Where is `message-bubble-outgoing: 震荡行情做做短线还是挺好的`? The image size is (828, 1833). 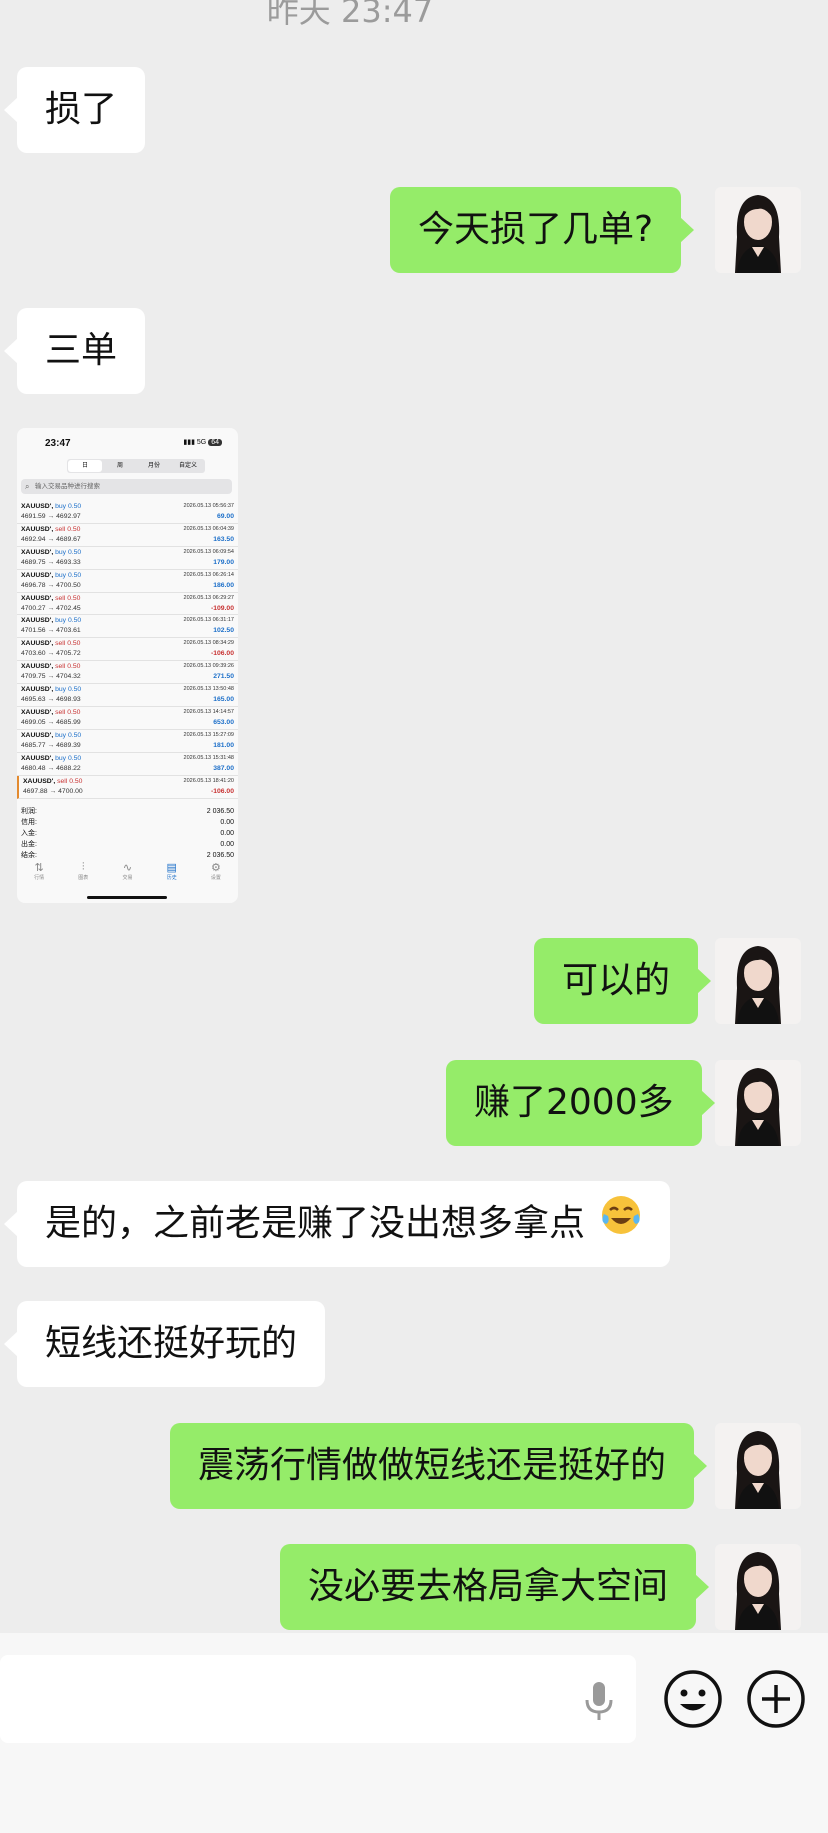 message-bubble-outgoing: 震荡行情做做短线还是挺好的 is located at coordinates (439, 1466).